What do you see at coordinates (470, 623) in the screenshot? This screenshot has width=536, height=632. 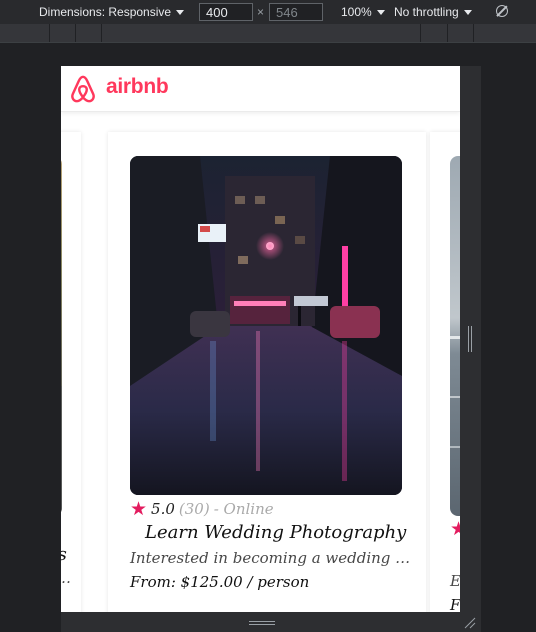 I see `corner-resize-icon` at bounding box center [470, 623].